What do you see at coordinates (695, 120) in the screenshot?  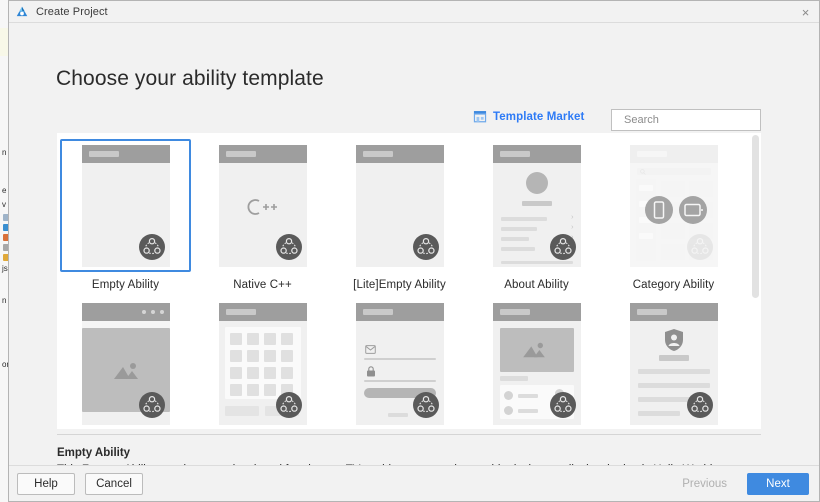 I see `search-input` at bounding box center [695, 120].